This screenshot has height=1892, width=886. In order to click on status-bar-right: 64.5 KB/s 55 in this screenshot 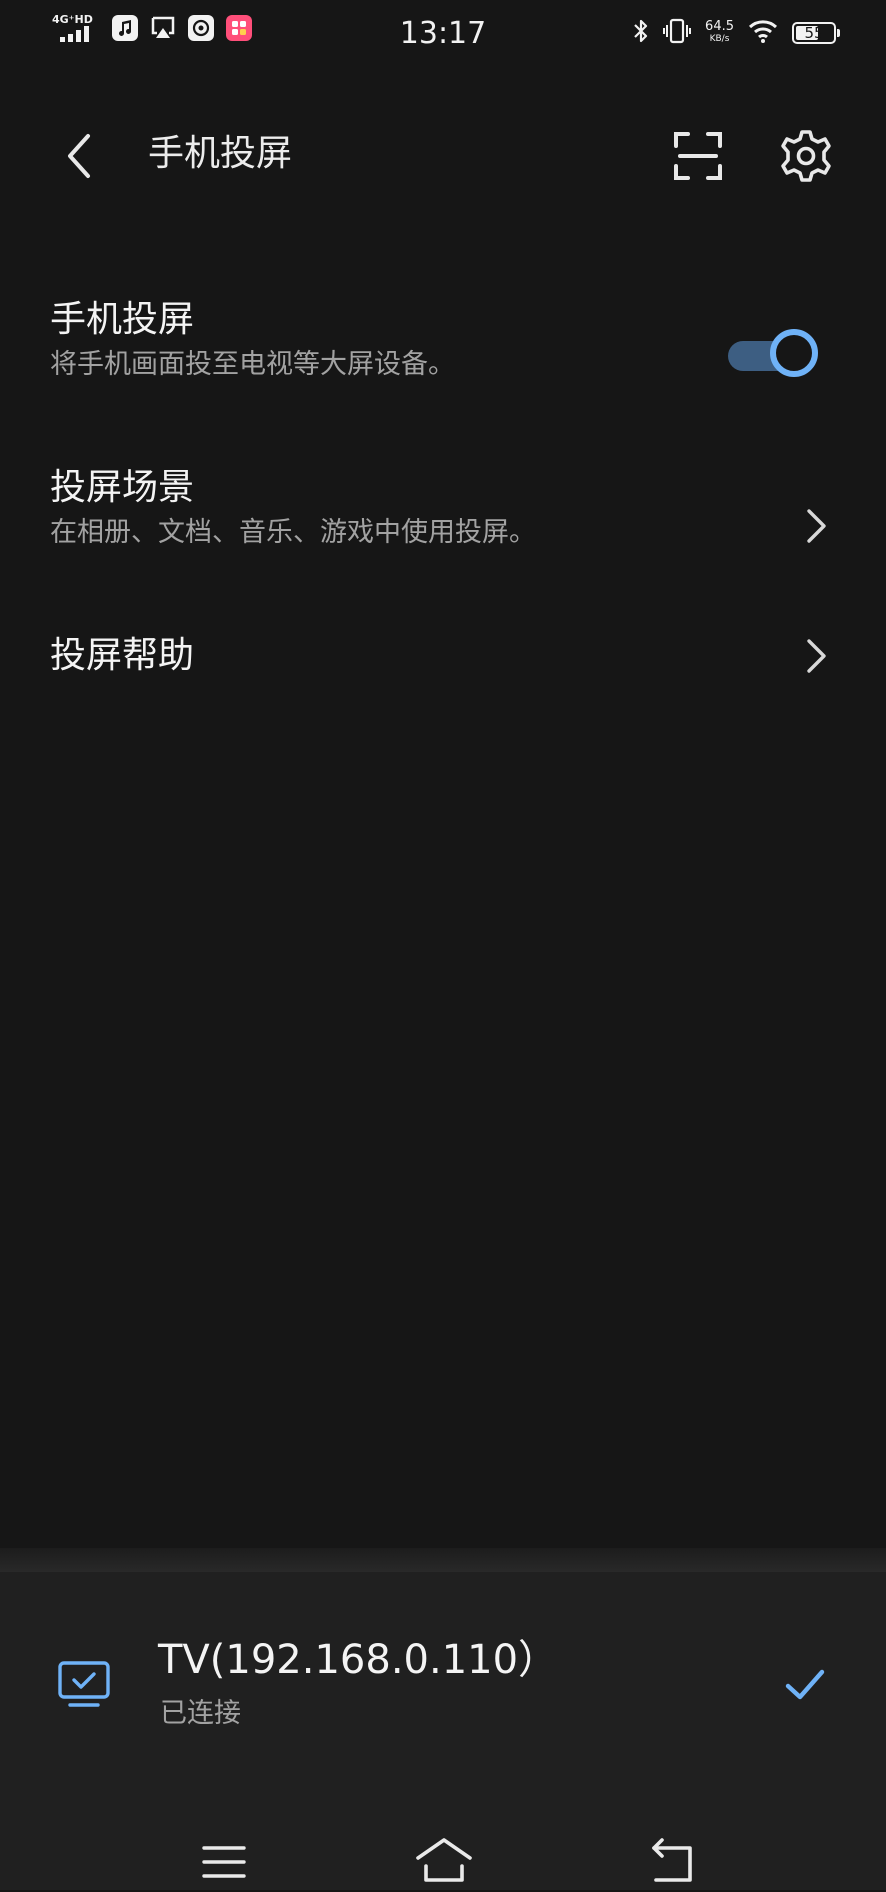, I will do `click(736, 33)`.